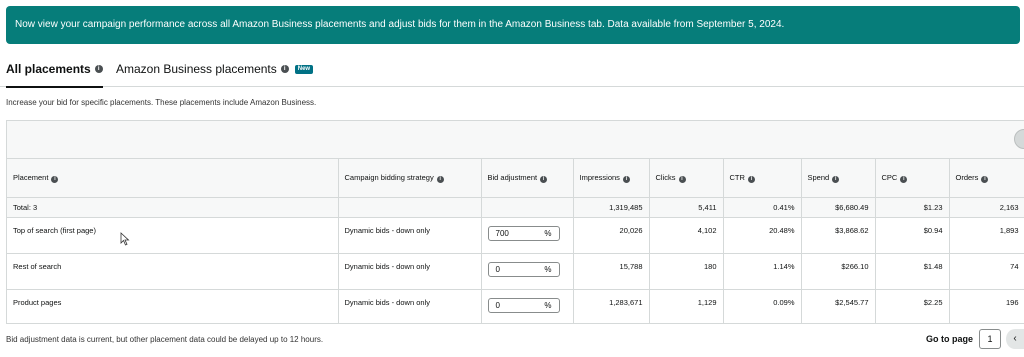  Describe the element at coordinates (686, 271) in the screenshot. I see `clicks: 180` at that location.